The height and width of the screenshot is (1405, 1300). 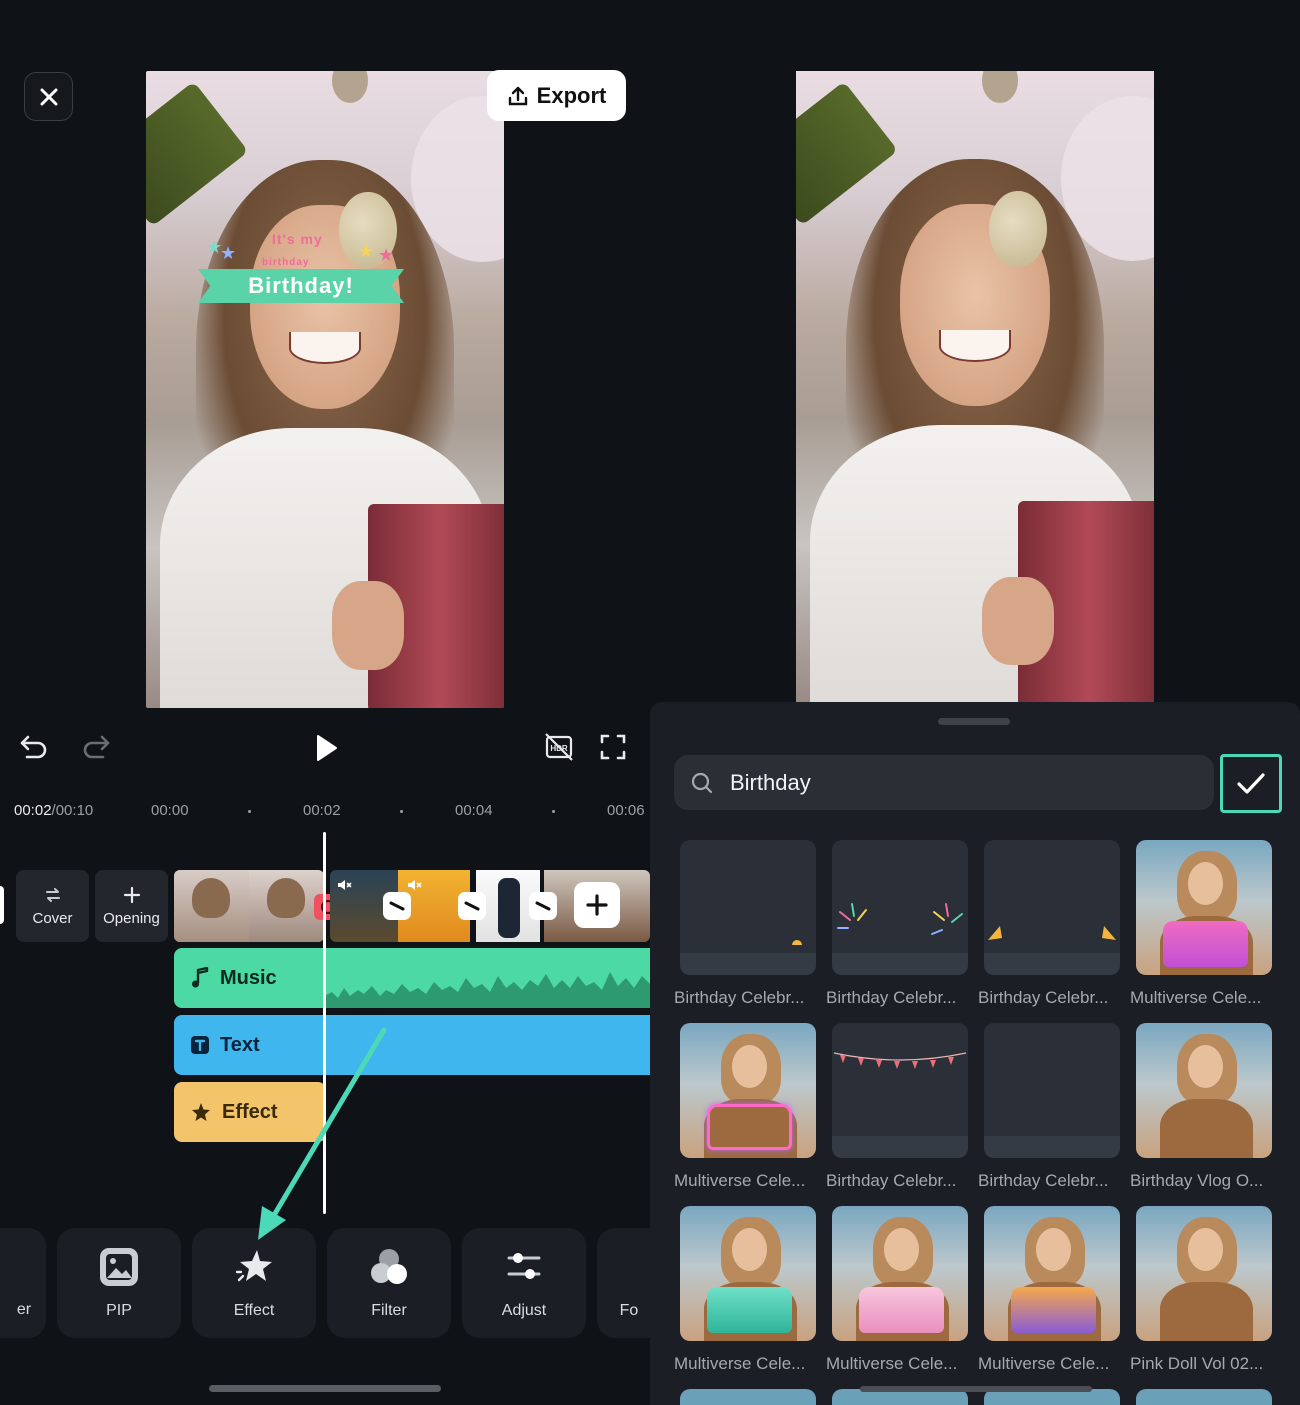 What do you see at coordinates (2, 905) in the screenshot?
I see `track-edge-handle` at bounding box center [2, 905].